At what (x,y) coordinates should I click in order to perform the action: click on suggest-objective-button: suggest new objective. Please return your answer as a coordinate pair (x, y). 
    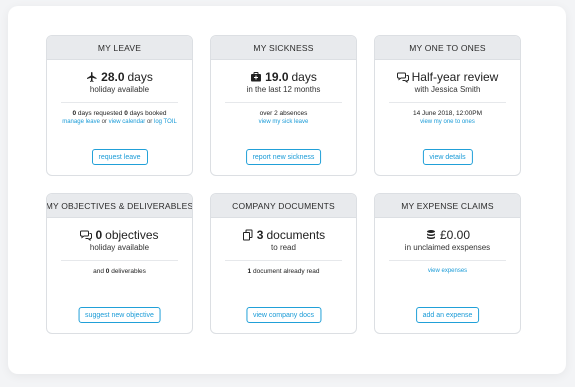
    Looking at the image, I should click on (119, 315).